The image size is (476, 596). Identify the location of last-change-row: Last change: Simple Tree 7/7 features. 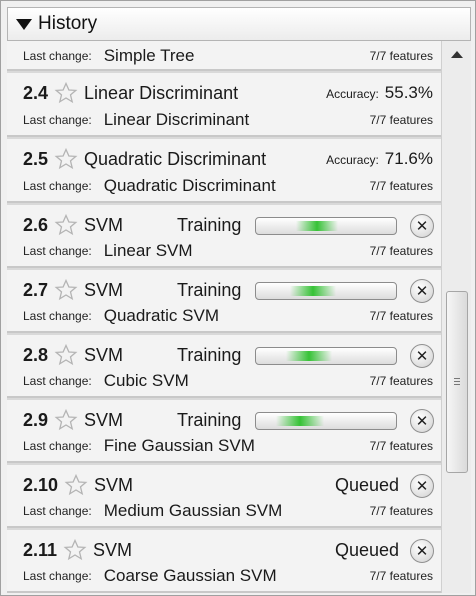
(228, 56).